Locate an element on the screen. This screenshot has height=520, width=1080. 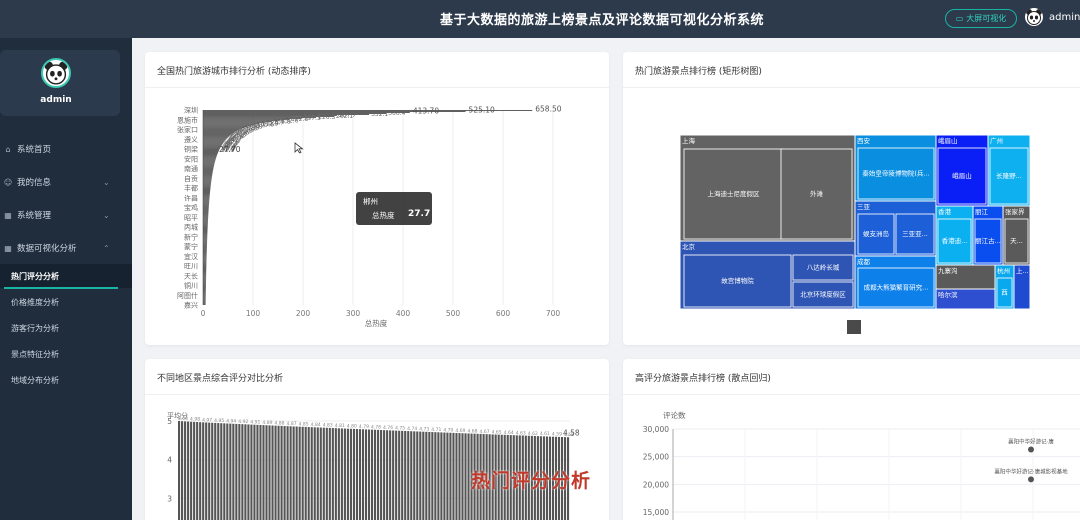
y-tick-label: 宝鸡 is located at coordinates (191, 207).